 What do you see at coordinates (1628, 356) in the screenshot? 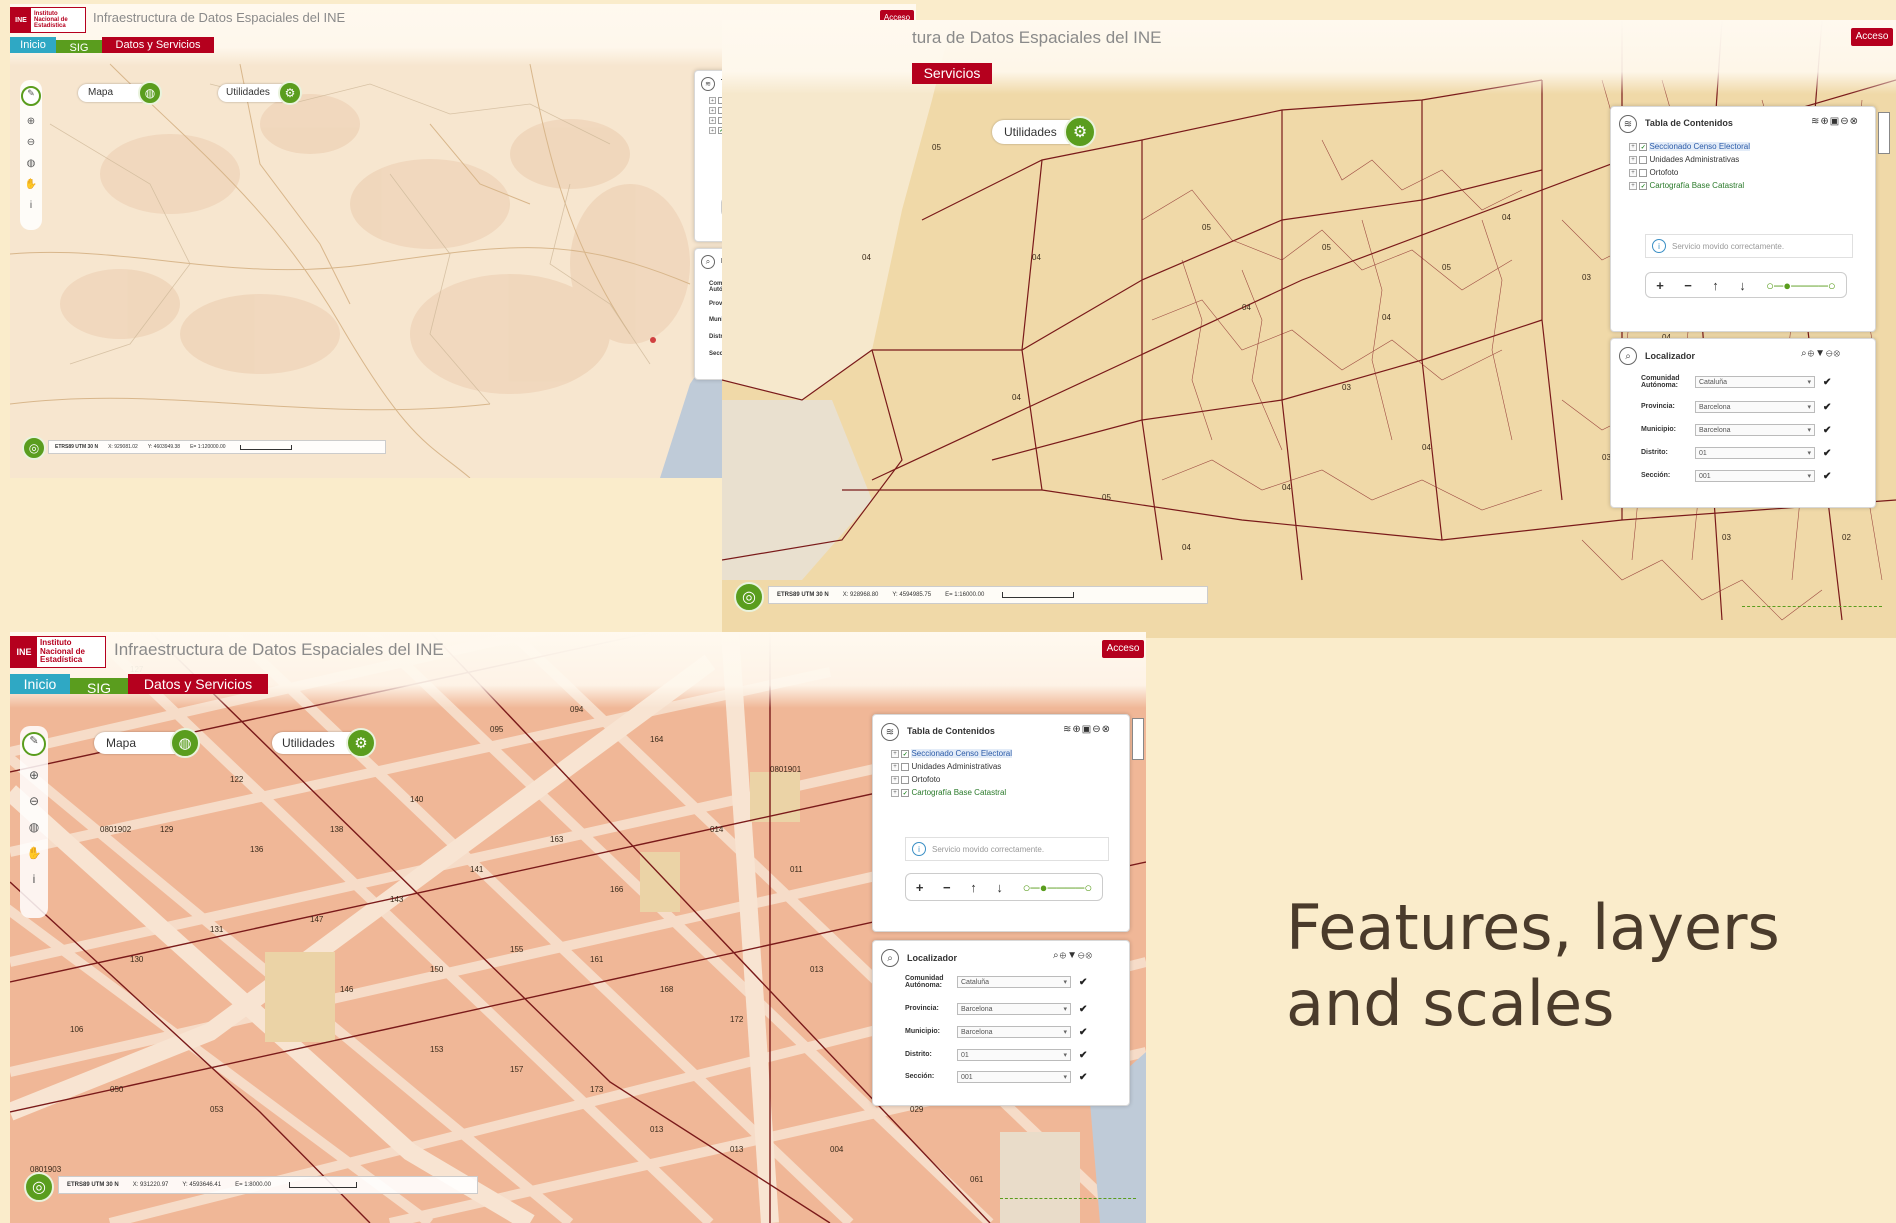
I see `search-icon: ⌕` at bounding box center [1628, 356].